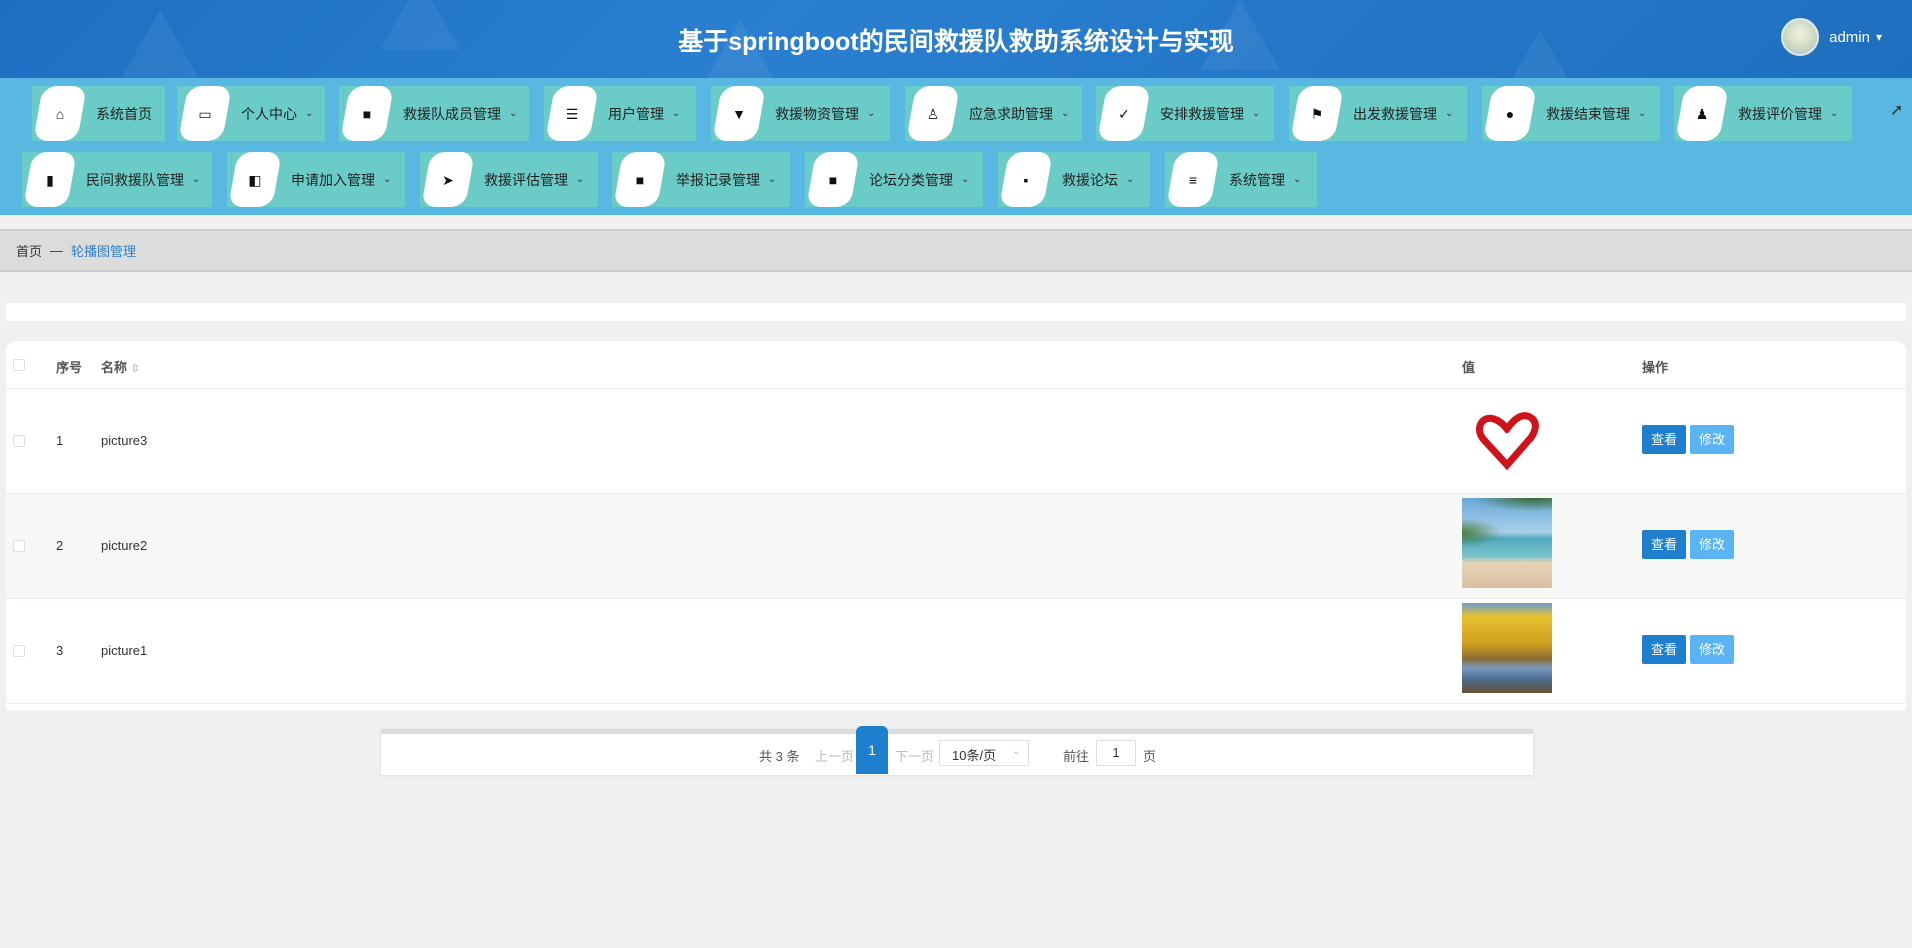  I want to click on header-actions: 操作, so click(1655, 367).